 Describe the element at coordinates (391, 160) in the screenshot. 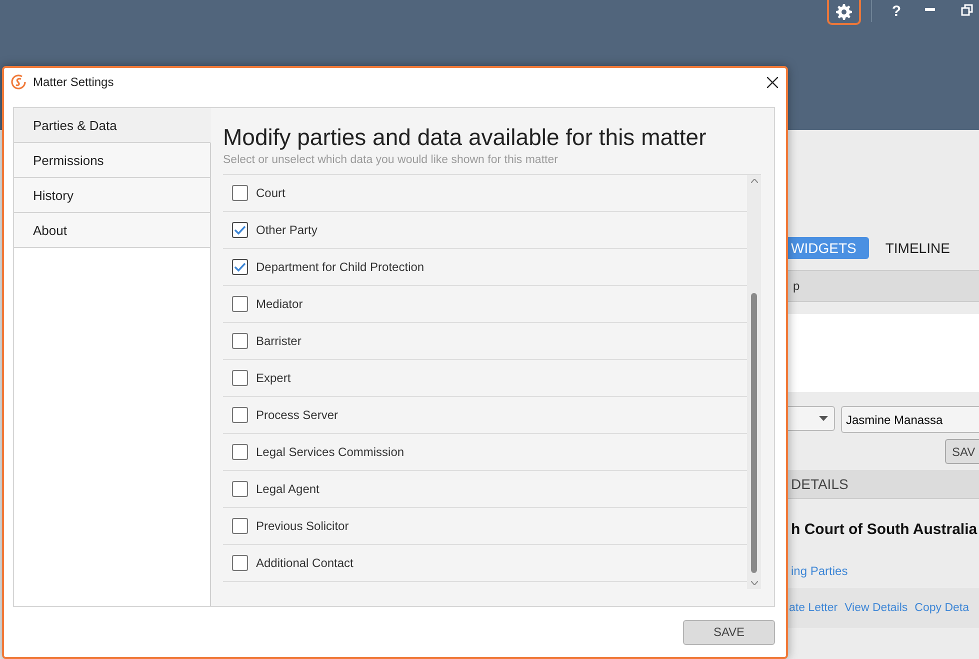

I see `page-subheading: Select or unselect which data you would like shown for this matter` at that location.